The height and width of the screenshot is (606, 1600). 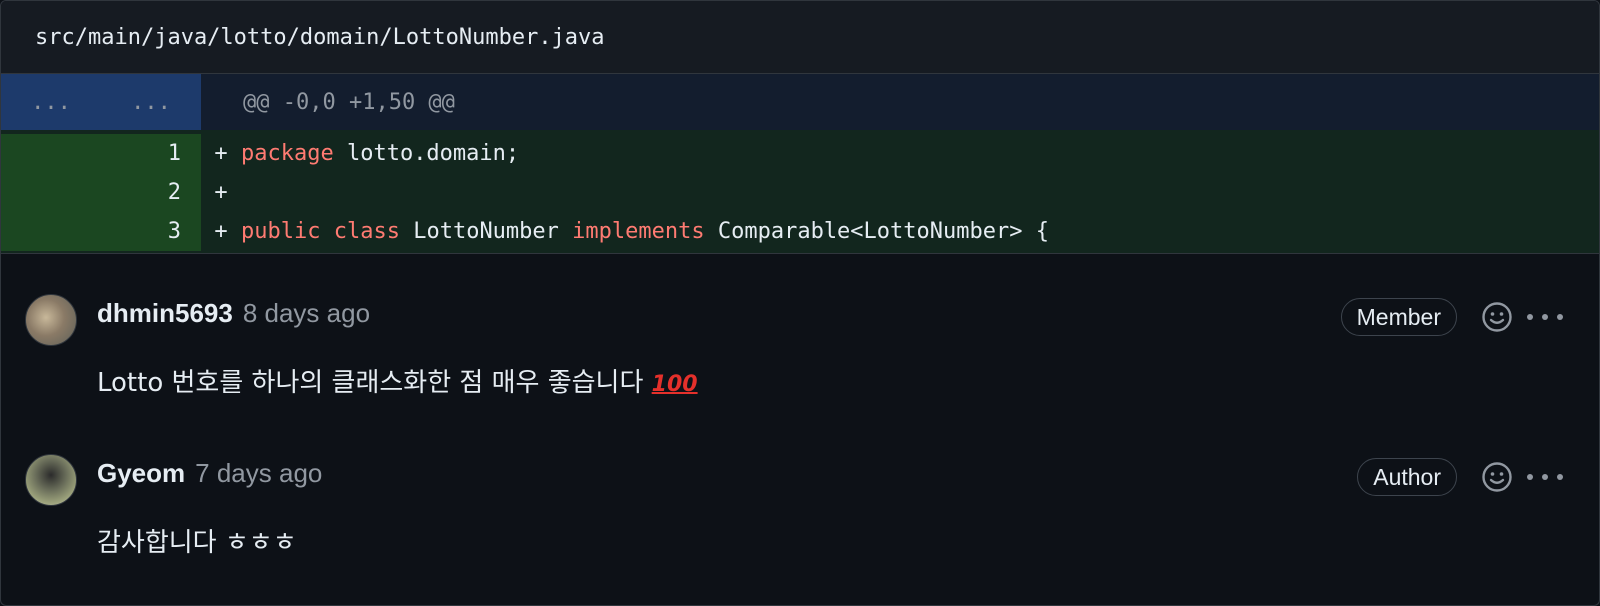 What do you see at coordinates (426, 153) in the screenshot?
I see `code-text: lotto.domain;` at bounding box center [426, 153].